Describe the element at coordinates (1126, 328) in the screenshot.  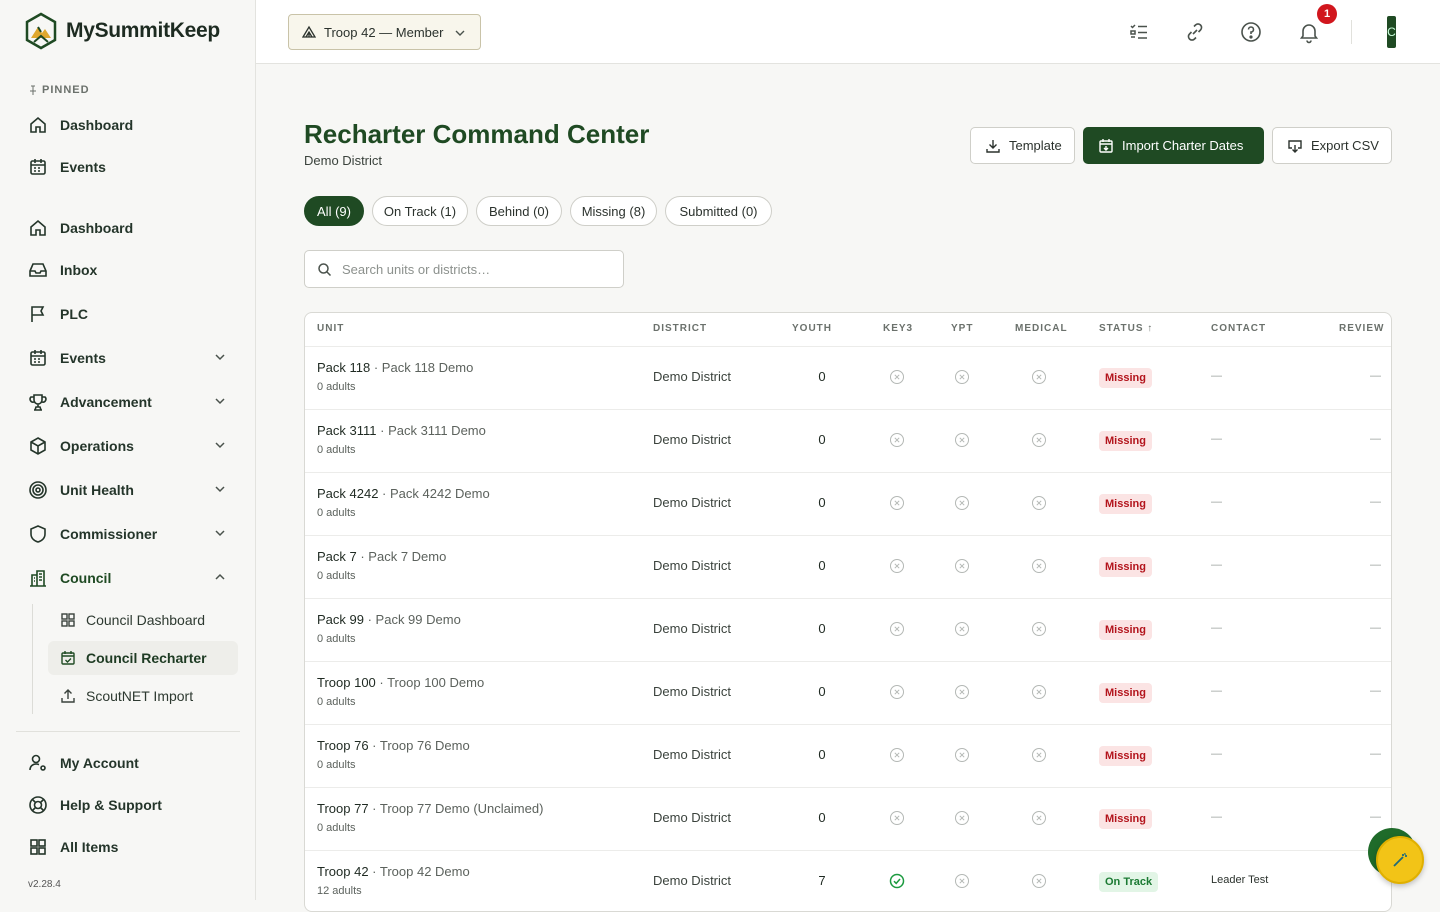
I see `col-header-status: STATUS ↑` at that location.